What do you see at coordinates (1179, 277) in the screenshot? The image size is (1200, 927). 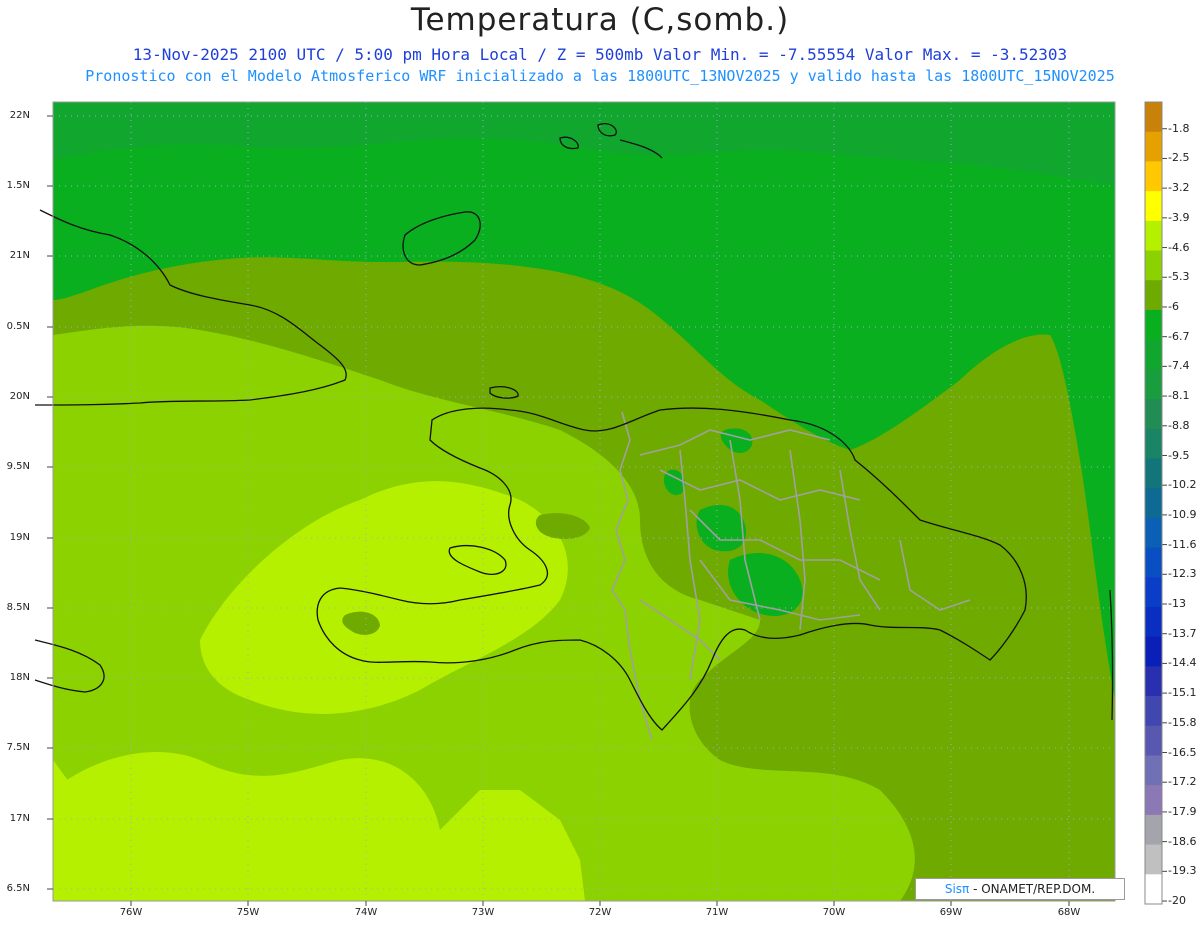 I see `colorbar-label: -5.3` at bounding box center [1179, 277].